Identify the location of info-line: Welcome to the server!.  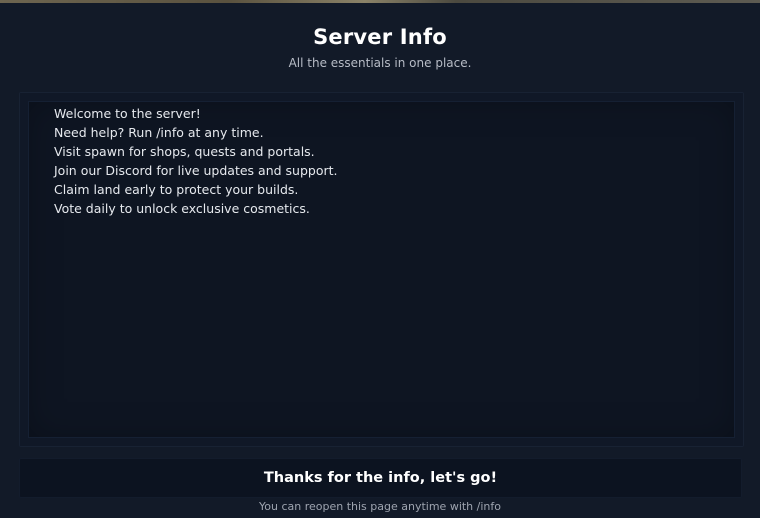
(127, 113).